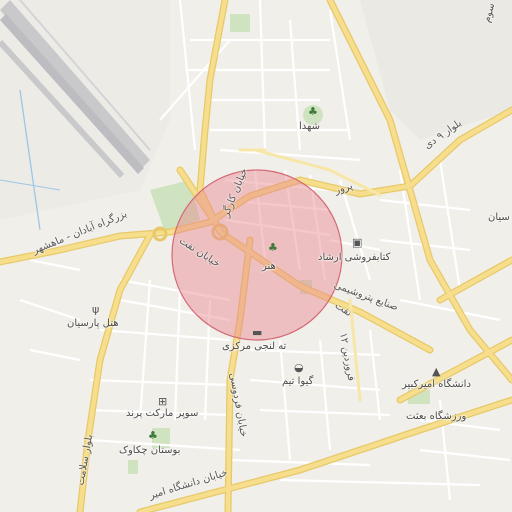 The image size is (512, 512). I want to click on label-giva: گیوا تیم, so click(297, 382).